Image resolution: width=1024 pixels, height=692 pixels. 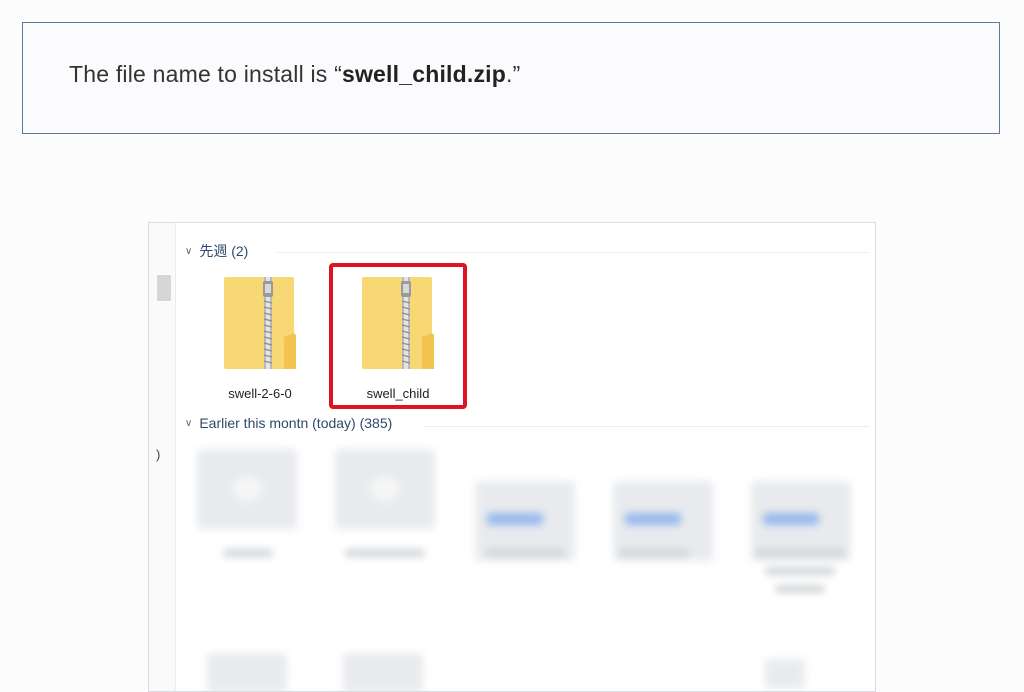 I want to click on file-item-swell-2-6-0: swell-2-6-0, so click(x=260, y=337).